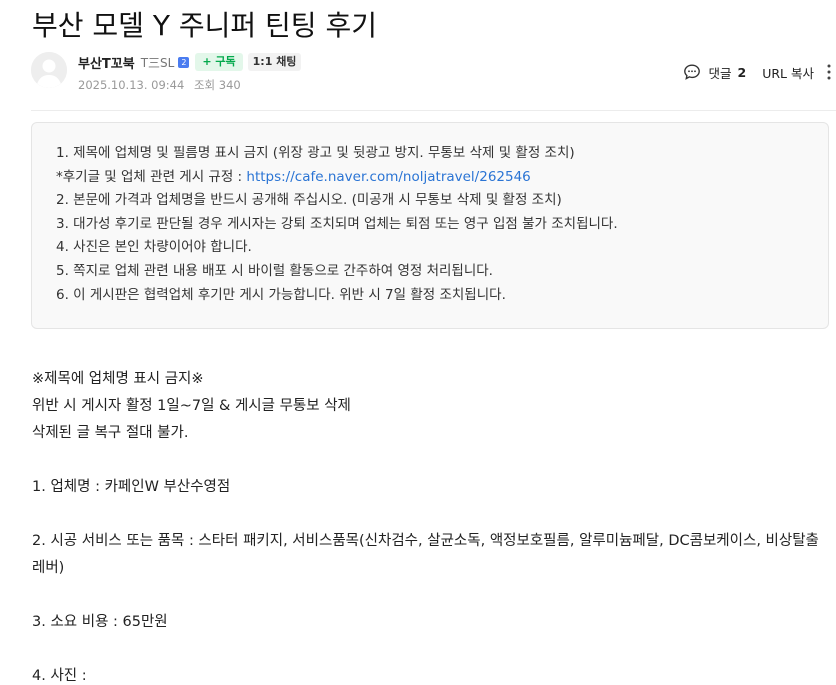  What do you see at coordinates (151, 176) in the screenshot?
I see `notice-link-prefix: *후기글 및 업체 관련 게시 규정 :` at bounding box center [151, 176].